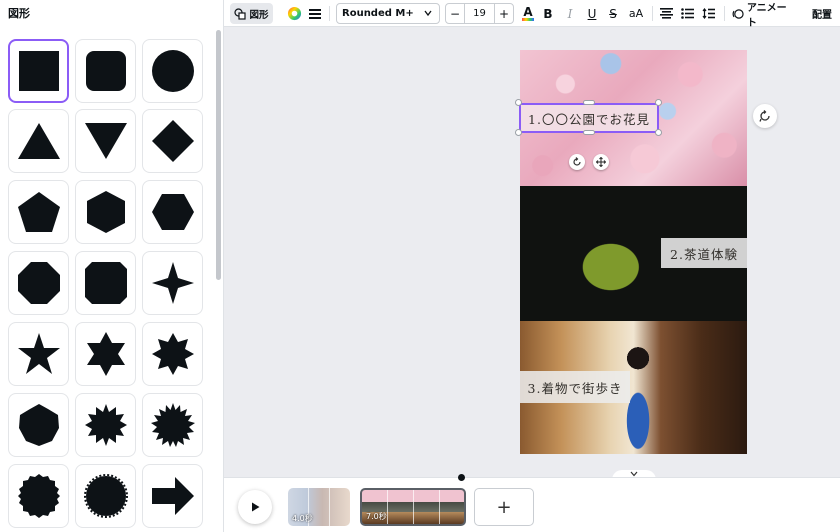 The image size is (840, 532). I want to click on italic-button: I, so click(570, 13).